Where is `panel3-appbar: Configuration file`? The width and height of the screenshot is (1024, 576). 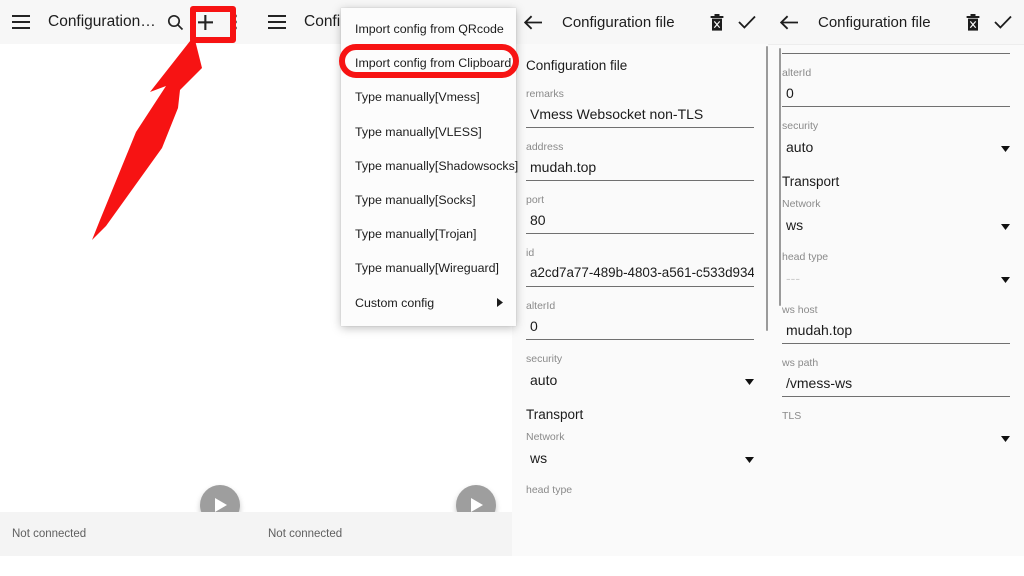 panel3-appbar: Configuration file is located at coordinates (640, 22).